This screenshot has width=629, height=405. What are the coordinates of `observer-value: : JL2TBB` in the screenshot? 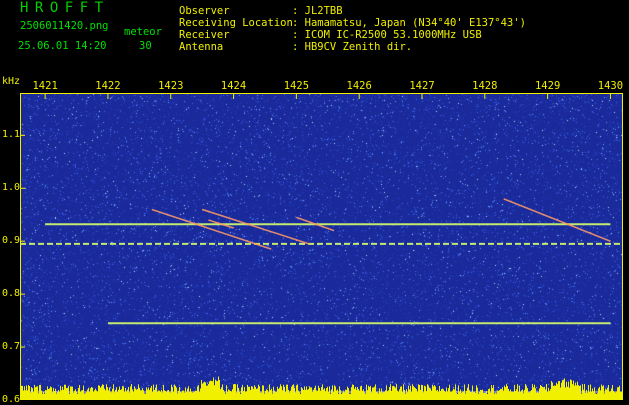 It's located at (317, 11).